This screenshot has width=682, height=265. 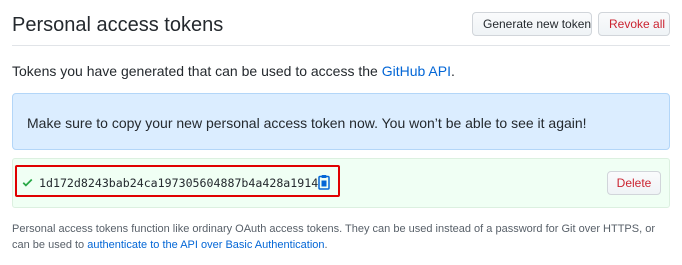 What do you see at coordinates (324, 182) in the screenshot?
I see `clipboard-icon` at bounding box center [324, 182].